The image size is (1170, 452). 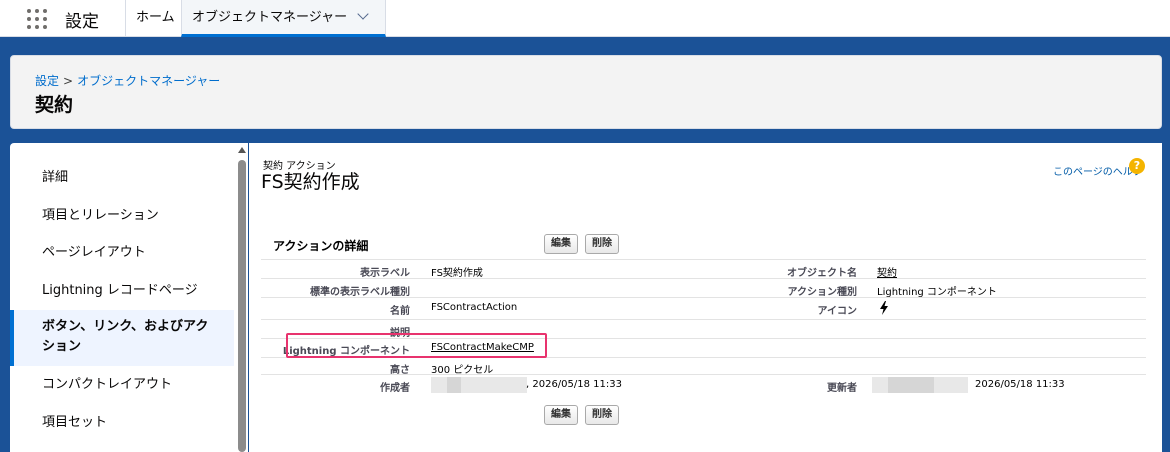 What do you see at coordinates (122, 385) in the screenshot?
I see `sidebar-item-compact-layouts: コンパクトレイアウト` at bounding box center [122, 385].